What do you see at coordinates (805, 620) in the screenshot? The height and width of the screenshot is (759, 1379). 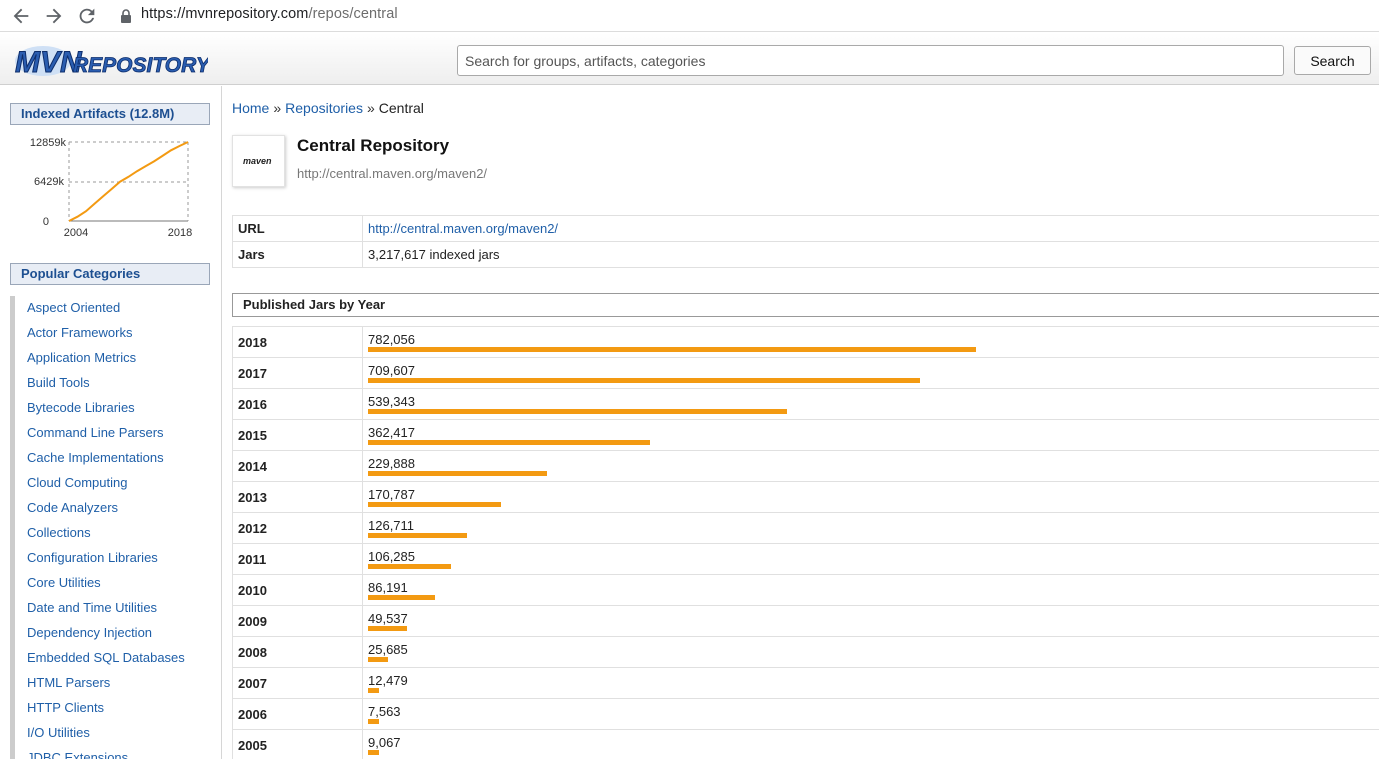 I see `table-row: 2009 49,537` at bounding box center [805, 620].